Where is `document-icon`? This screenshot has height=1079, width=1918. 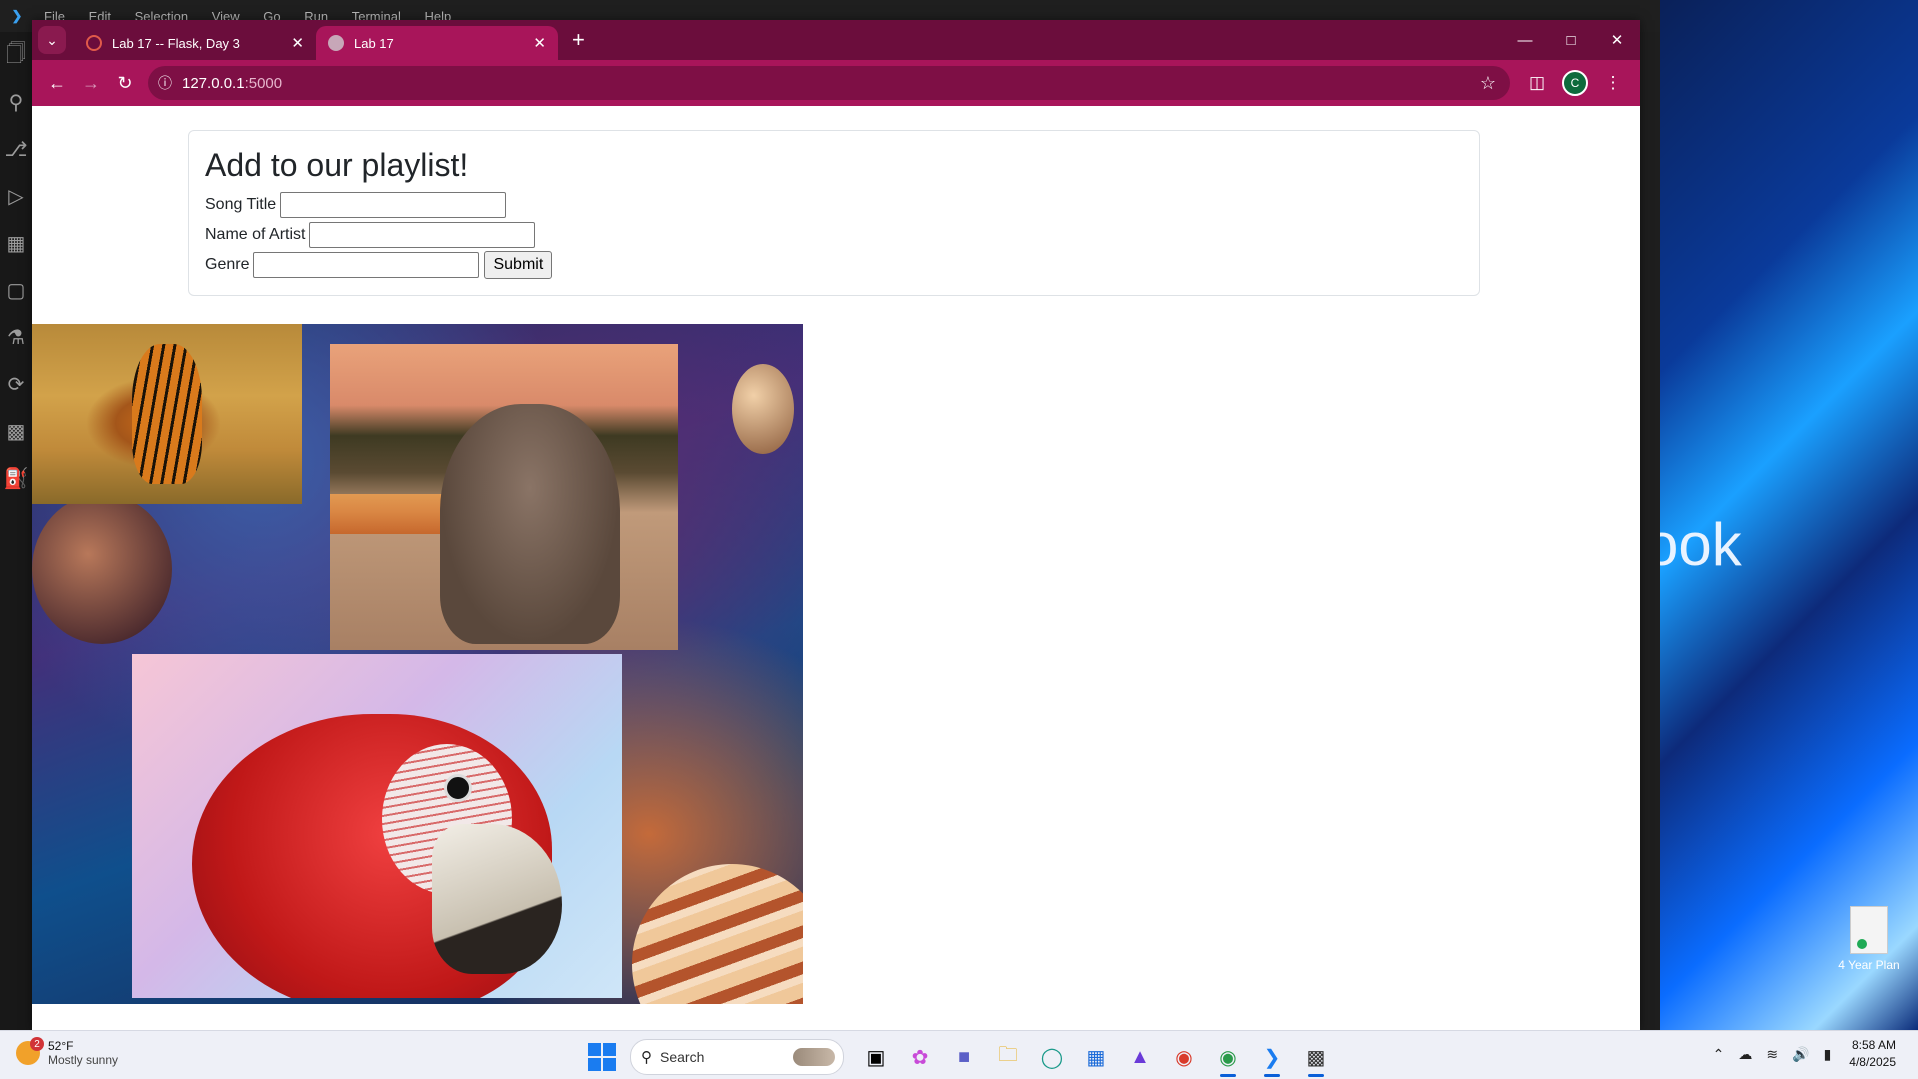
document-icon is located at coordinates (1869, 930).